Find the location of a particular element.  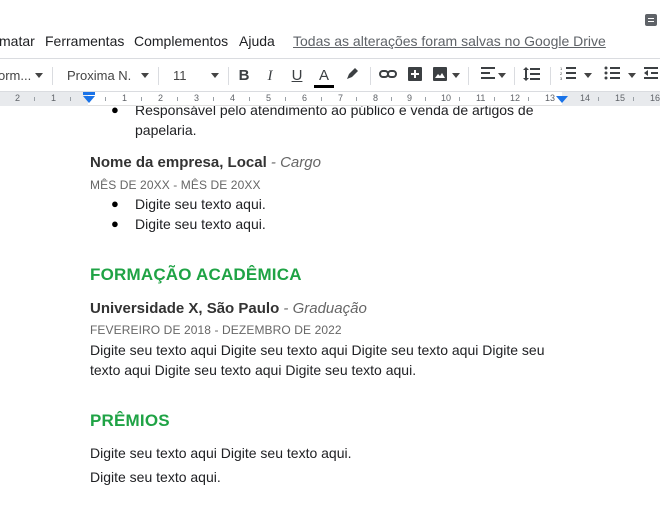

awards-line-2: Digite seu texto aqui. is located at coordinates (155, 477).